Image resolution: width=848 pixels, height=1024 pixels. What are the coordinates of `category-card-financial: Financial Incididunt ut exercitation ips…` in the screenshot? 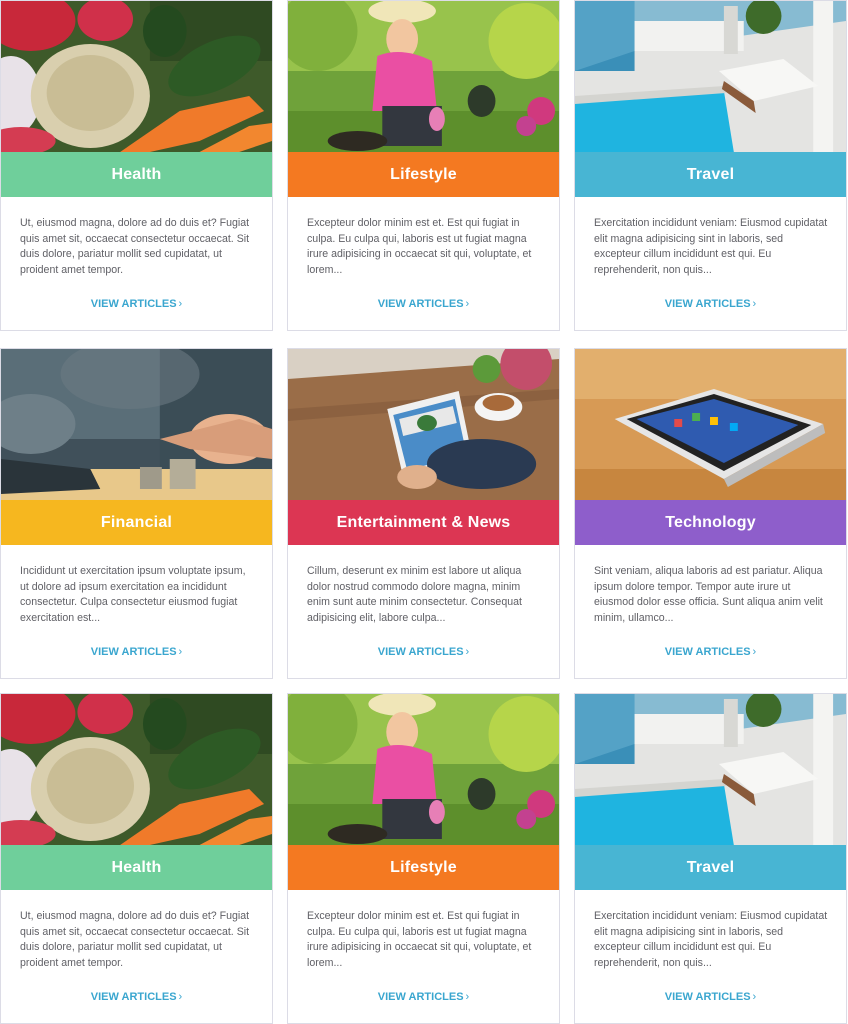 It's located at (136, 513).